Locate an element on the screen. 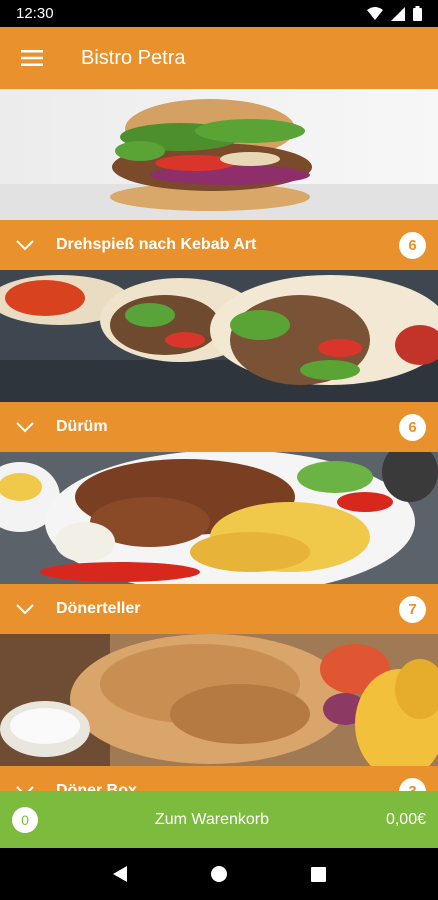  menu-button is located at coordinates (32, 58).